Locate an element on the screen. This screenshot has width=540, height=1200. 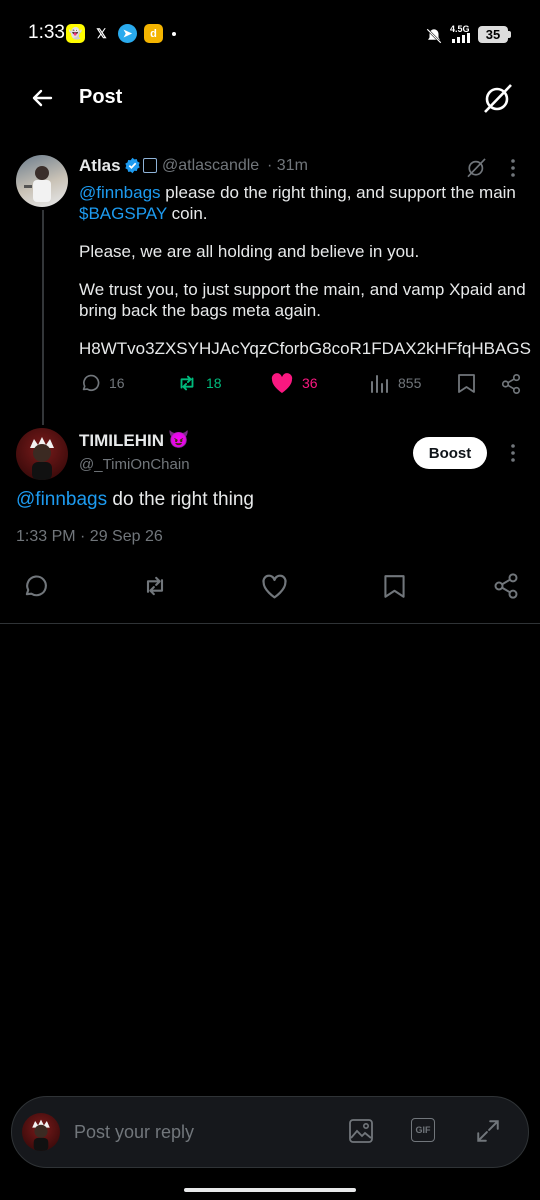
notification-icons: 👻 𝕏 ➤ d is located at coordinates (121, 33).